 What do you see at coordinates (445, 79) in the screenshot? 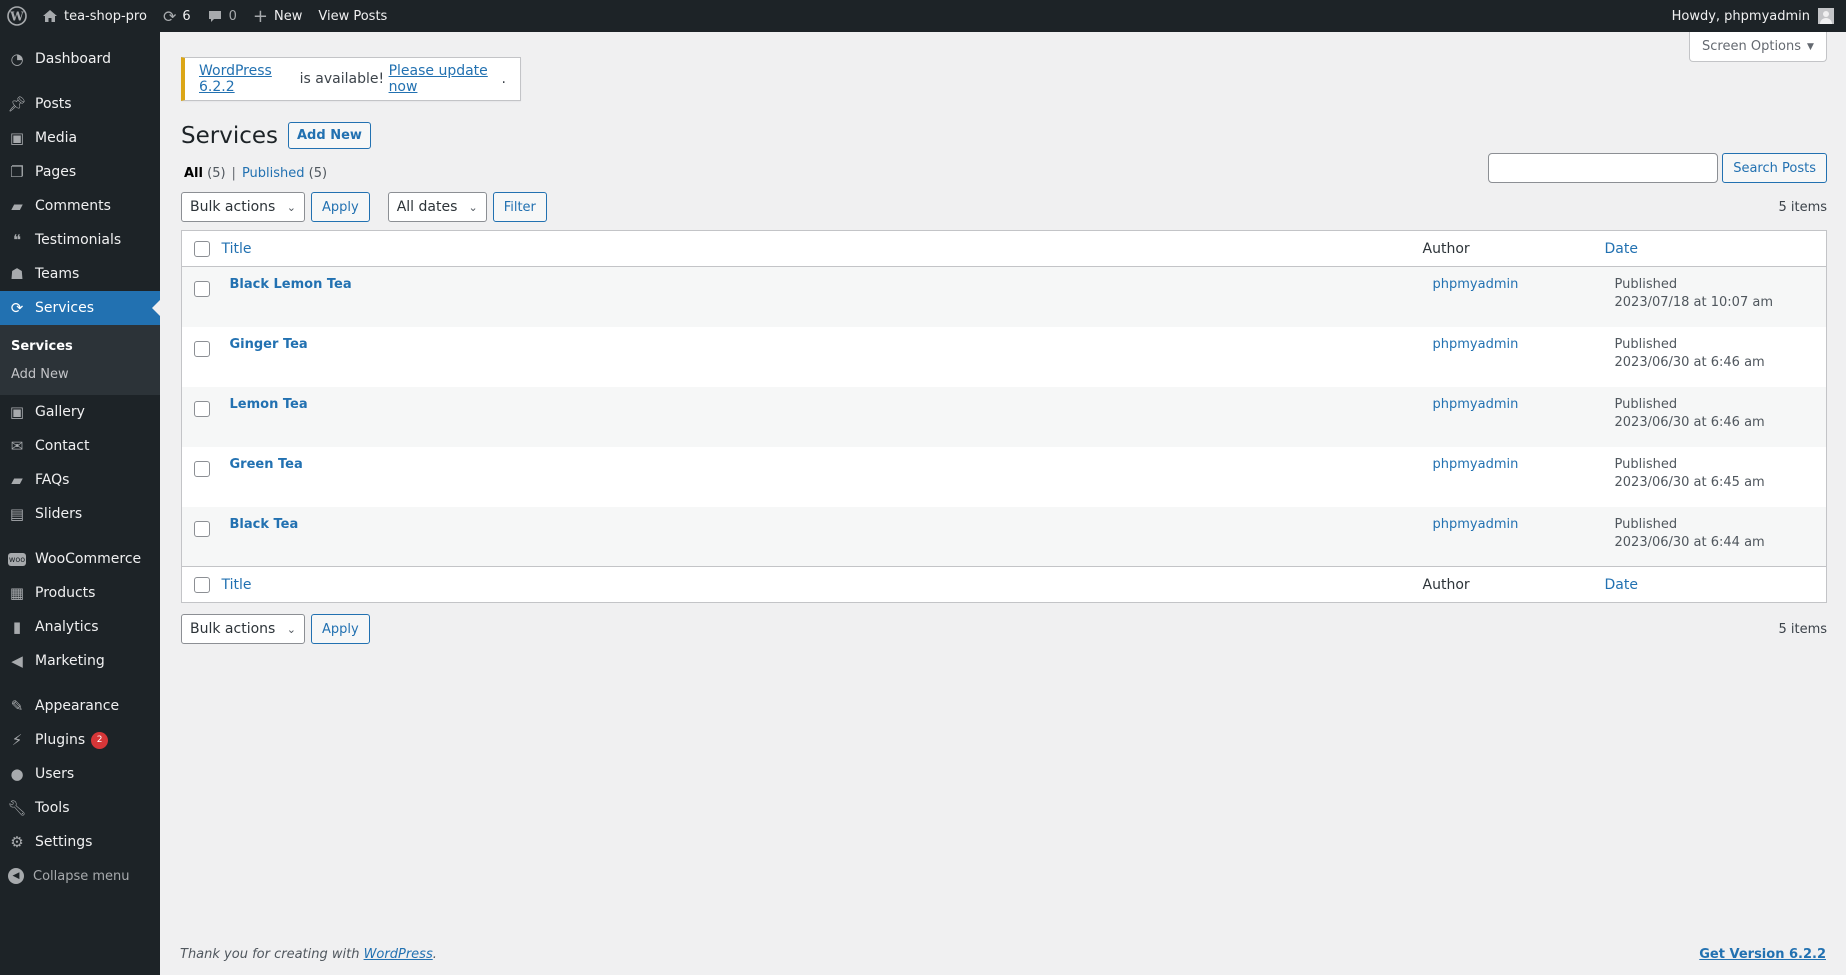
I see `update-now-link: Please update now` at bounding box center [445, 79].